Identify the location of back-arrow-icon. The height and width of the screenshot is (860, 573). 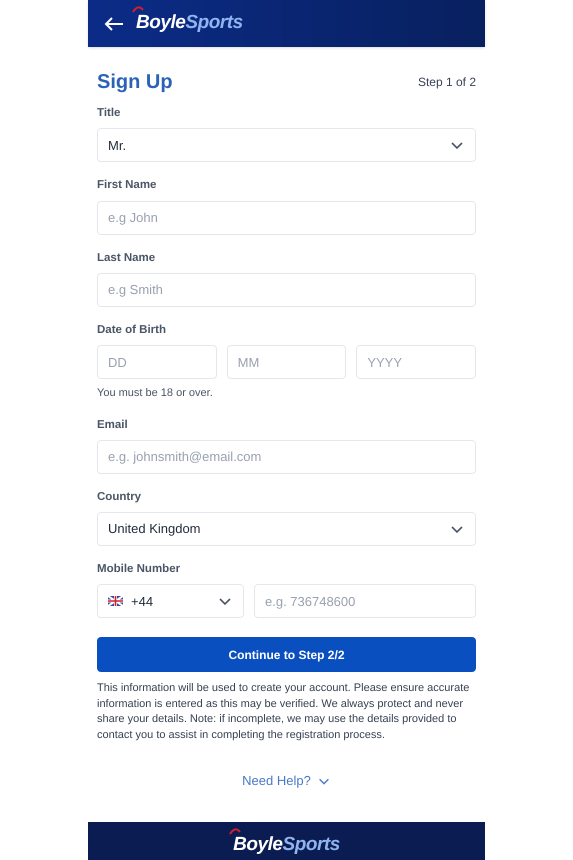
(114, 24).